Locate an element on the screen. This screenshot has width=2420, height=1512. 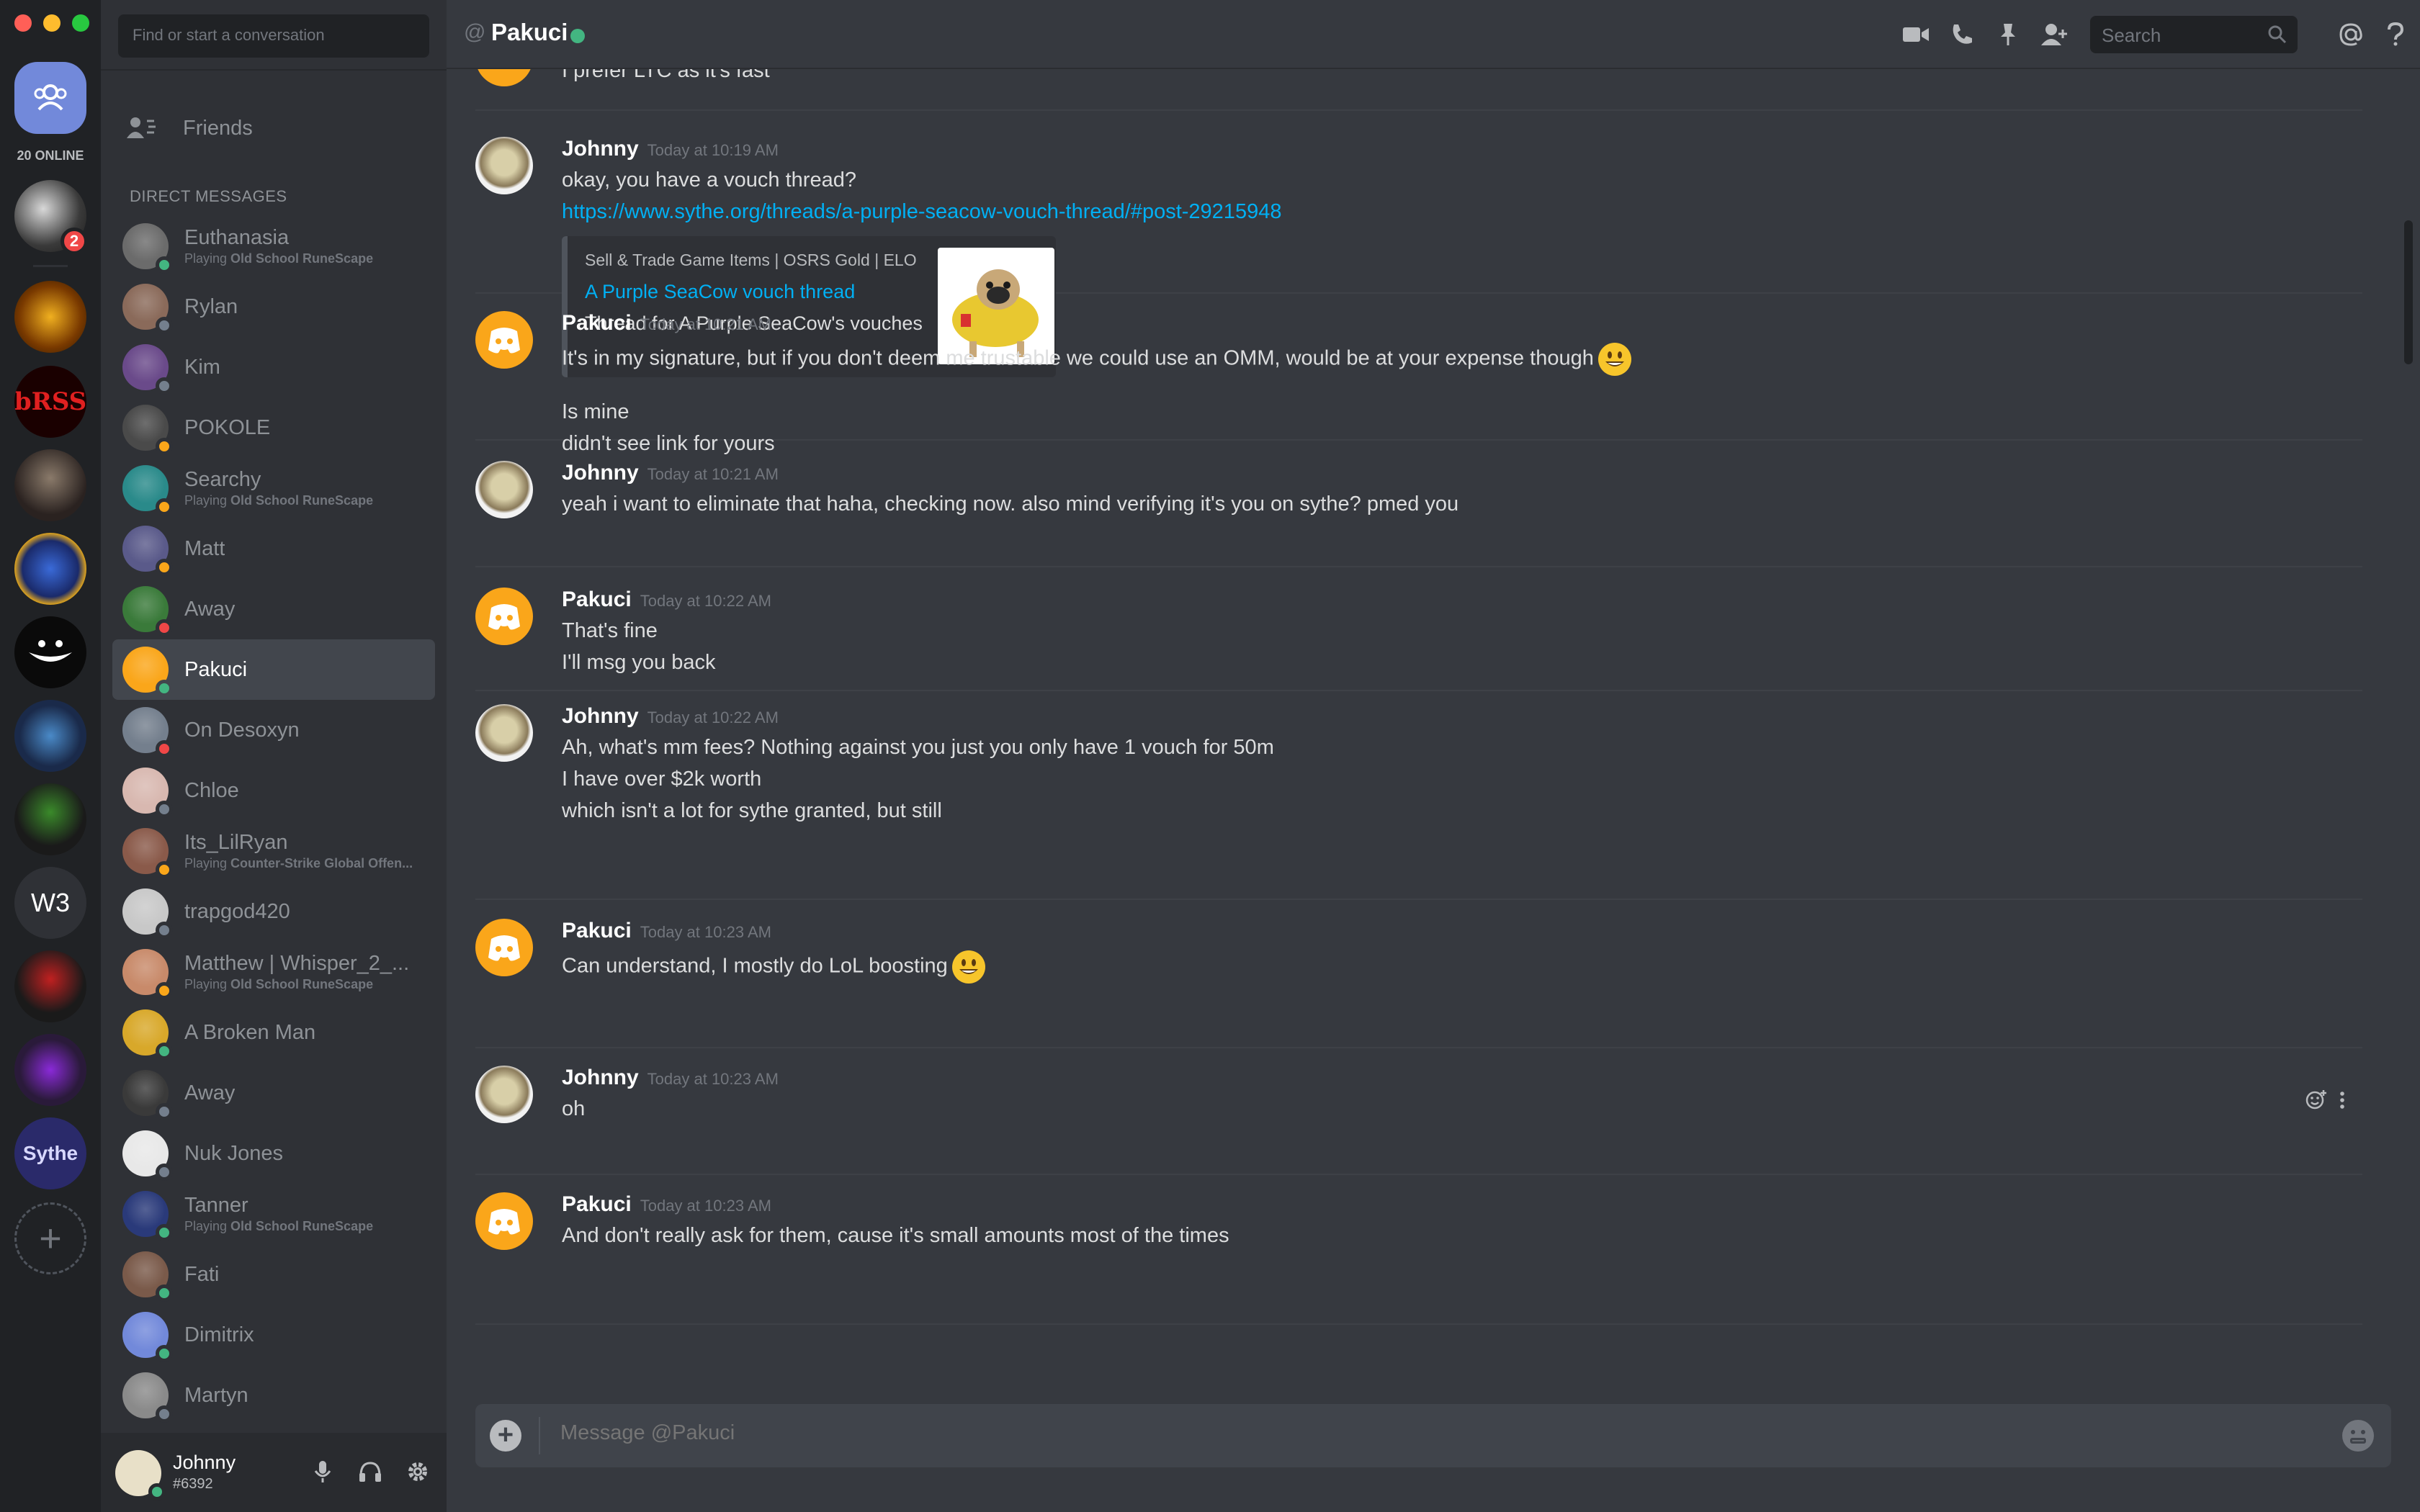
friends-nav-item: Friends is located at coordinates (273, 128).